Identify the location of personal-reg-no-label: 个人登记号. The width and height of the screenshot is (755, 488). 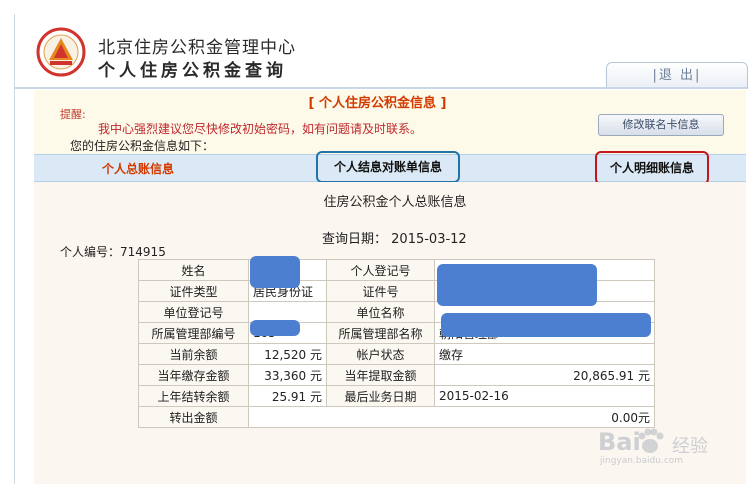
(380, 270).